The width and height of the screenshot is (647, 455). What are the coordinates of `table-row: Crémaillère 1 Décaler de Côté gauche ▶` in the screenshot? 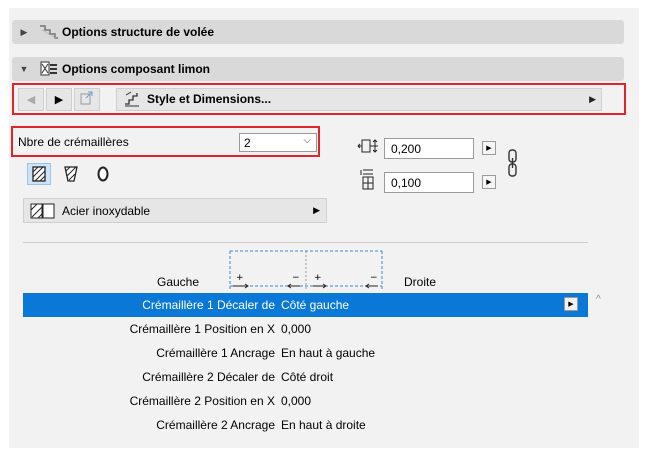 It's located at (305, 305).